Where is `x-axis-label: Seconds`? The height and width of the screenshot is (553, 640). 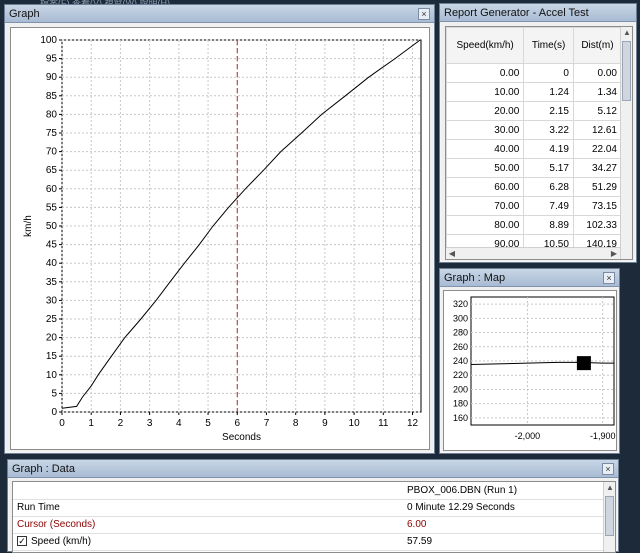
x-axis-label: Seconds is located at coordinates (241, 437).